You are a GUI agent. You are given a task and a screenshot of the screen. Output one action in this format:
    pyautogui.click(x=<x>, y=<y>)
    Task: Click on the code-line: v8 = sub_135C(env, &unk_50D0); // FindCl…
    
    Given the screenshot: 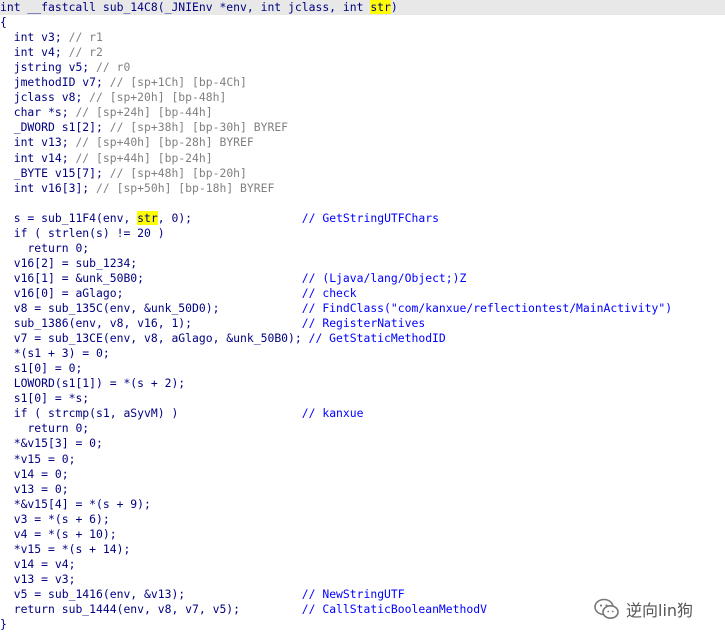 What is the action you would take?
    pyautogui.click(x=362, y=308)
    